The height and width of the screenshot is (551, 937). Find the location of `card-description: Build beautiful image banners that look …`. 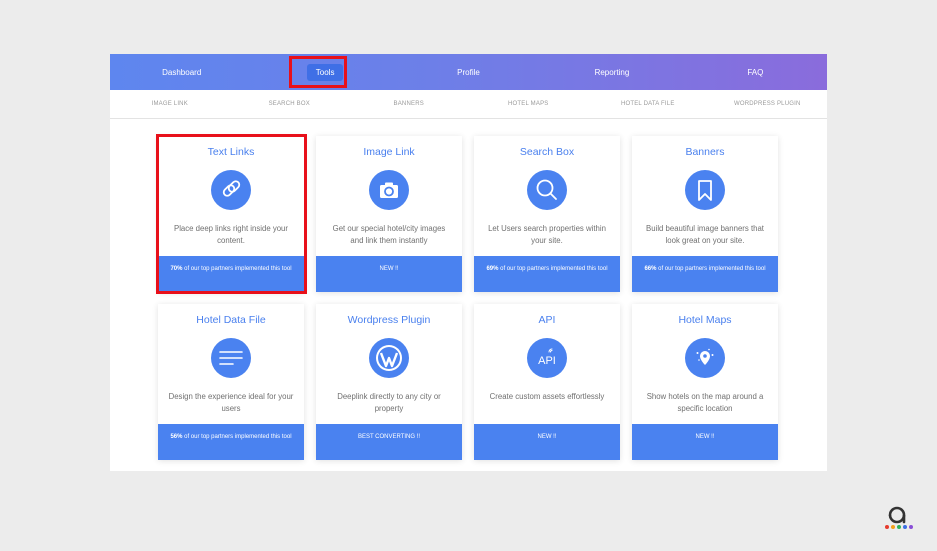

card-description: Build beautiful image banners that look … is located at coordinates (705, 234).